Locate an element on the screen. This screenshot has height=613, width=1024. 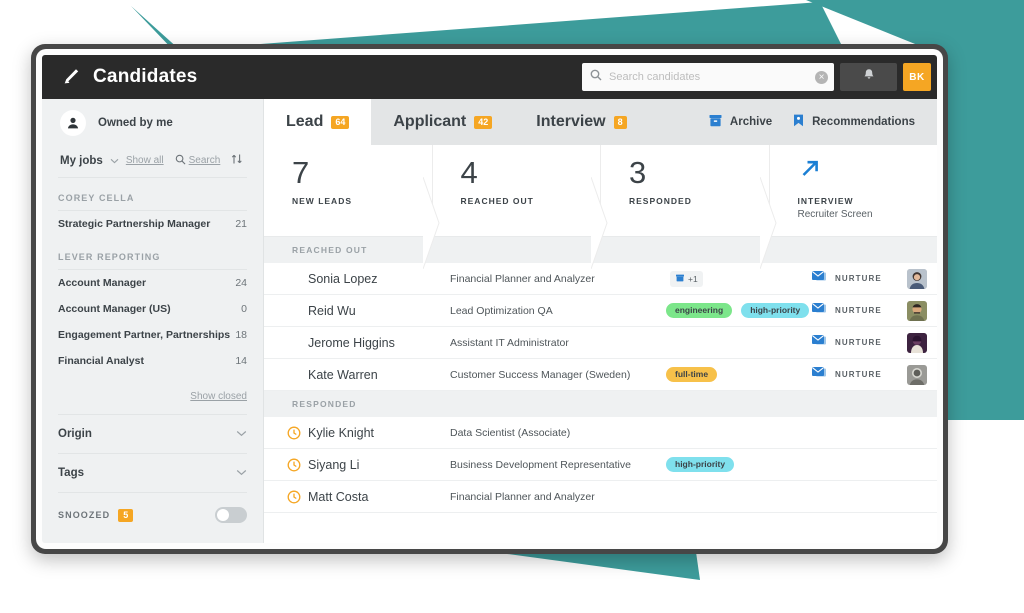
show-closed-link: Show closed is located at coordinates (218, 396).